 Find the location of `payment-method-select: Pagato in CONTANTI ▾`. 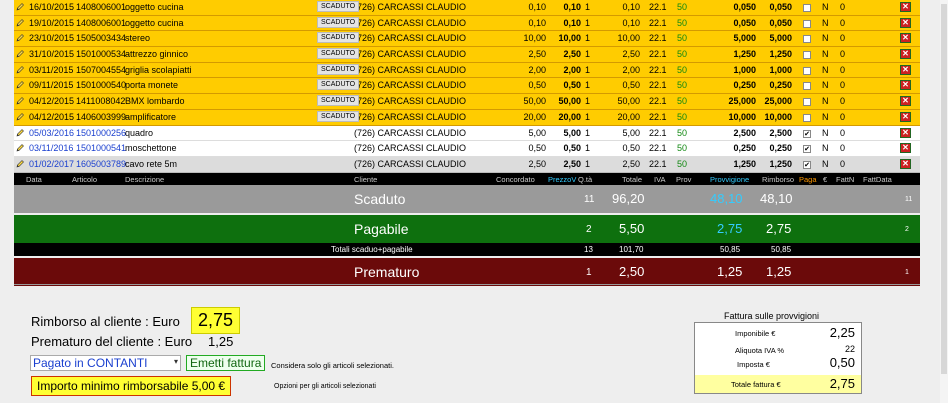

payment-method-select: Pagato in CONTANTI ▾ is located at coordinates (105, 363).